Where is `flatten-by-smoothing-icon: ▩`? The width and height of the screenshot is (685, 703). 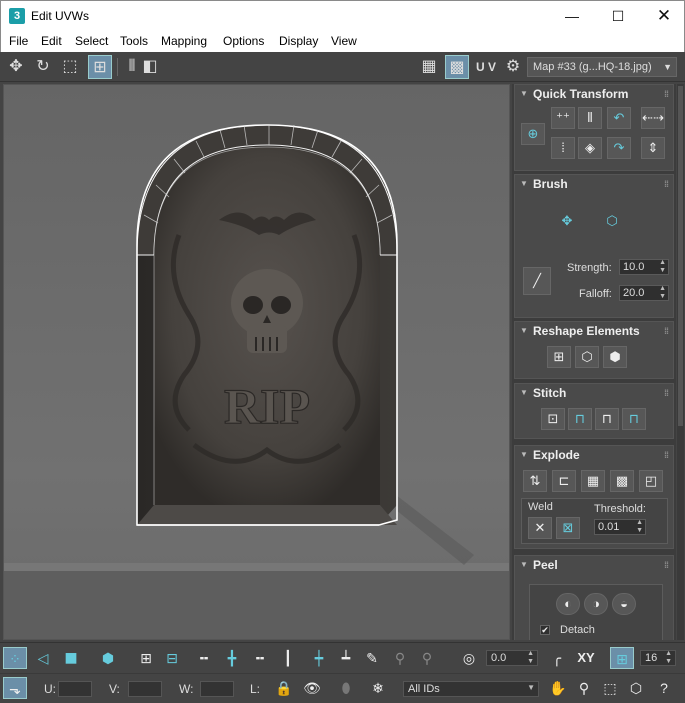 flatten-by-smoothing-icon: ▩ is located at coordinates (622, 481).